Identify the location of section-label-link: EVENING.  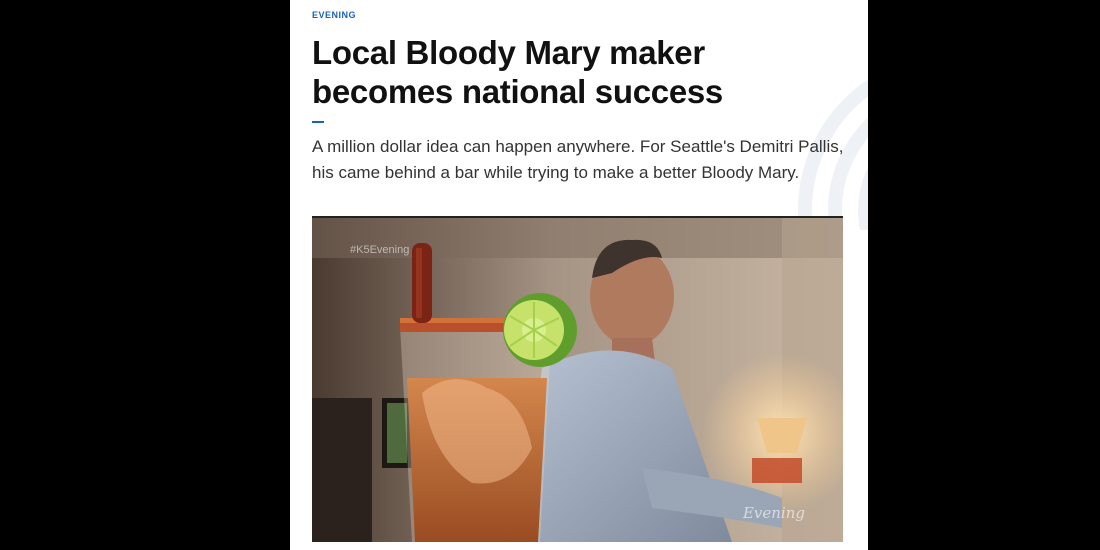
(334, 15).